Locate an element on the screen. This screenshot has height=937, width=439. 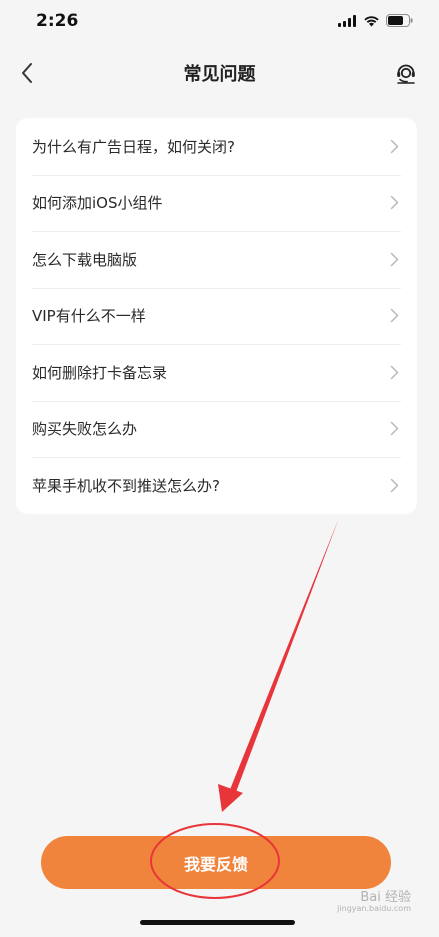
watermark-url: jingyan.baidu.com is located at coordinates (374, 908).